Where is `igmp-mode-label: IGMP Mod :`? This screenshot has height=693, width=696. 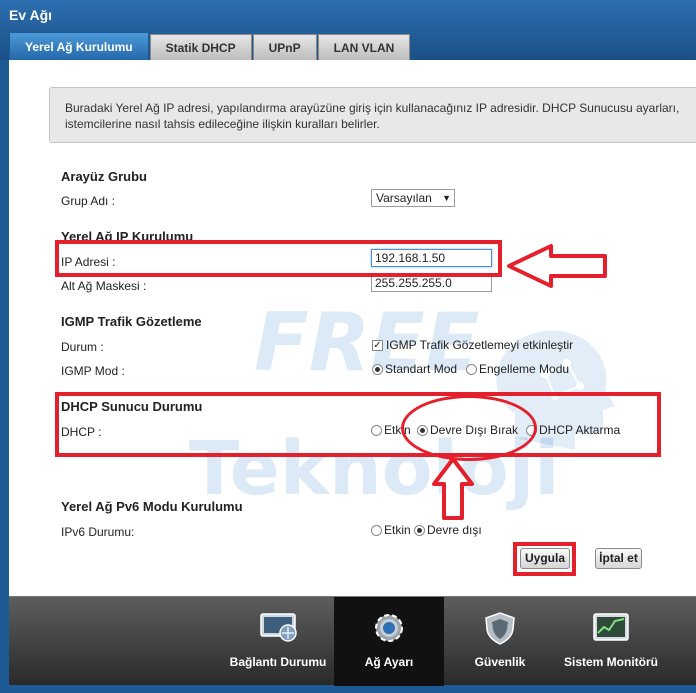 igmp-mode-label: IGMP Mod : is located at coordinates (93, 371).